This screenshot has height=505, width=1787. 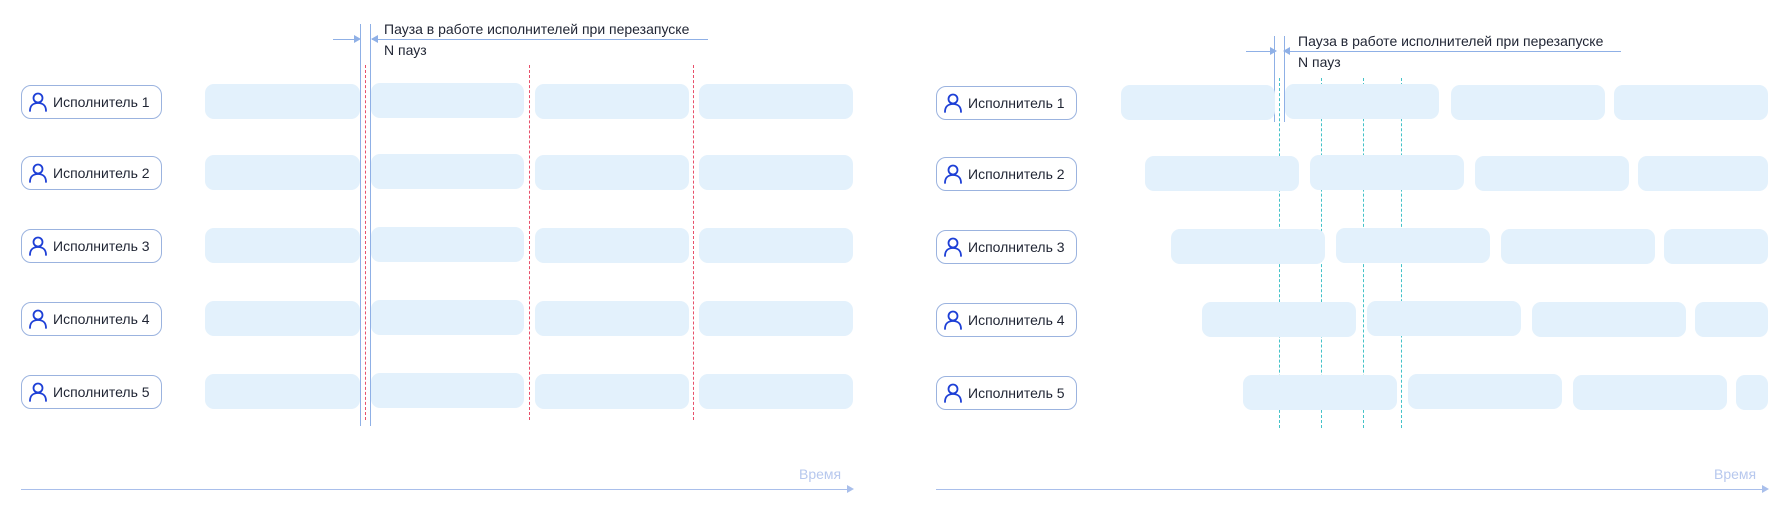 I want to click on pause-start-line, so click(x=360, y=225).